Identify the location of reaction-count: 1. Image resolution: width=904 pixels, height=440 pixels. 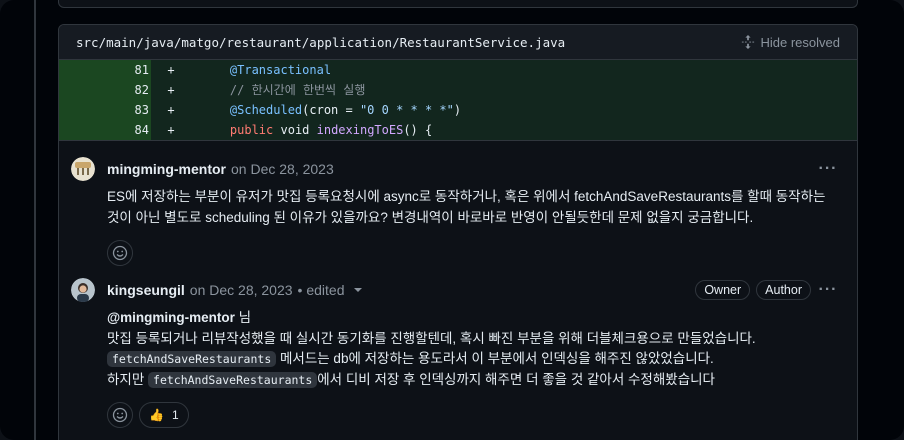
(175, 415).